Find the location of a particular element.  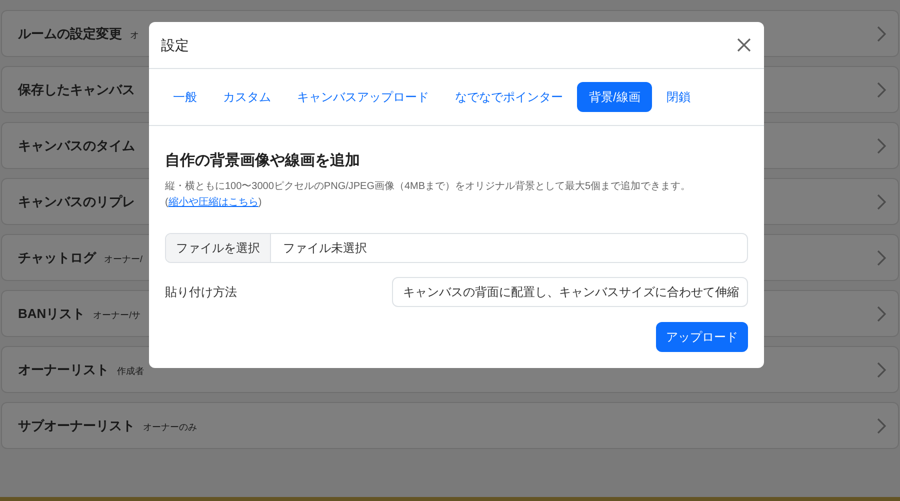

menu-item: サブオーナーリスト オーナーのみ is located at coordinates (450, 425).